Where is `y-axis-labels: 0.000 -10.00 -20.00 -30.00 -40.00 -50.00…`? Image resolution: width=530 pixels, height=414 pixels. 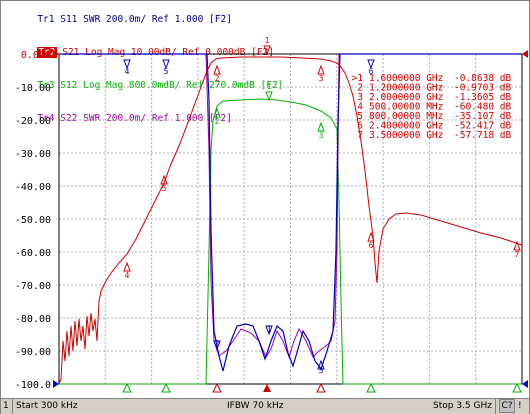 y-axis-labels: 0.000 -10.00 -20.00 -30.00 -40.00 -50.00… is located at coordinates (33, 220).